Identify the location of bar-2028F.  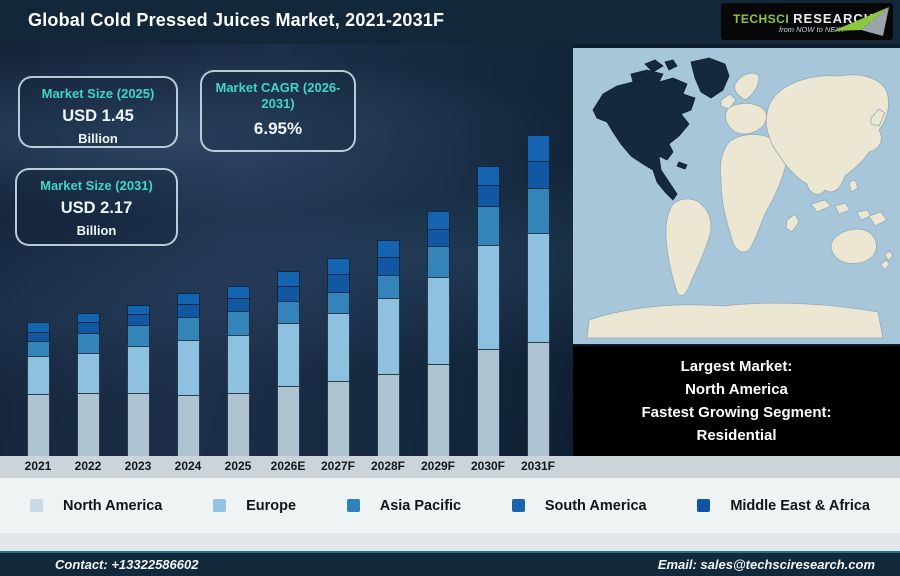
(388, 348).